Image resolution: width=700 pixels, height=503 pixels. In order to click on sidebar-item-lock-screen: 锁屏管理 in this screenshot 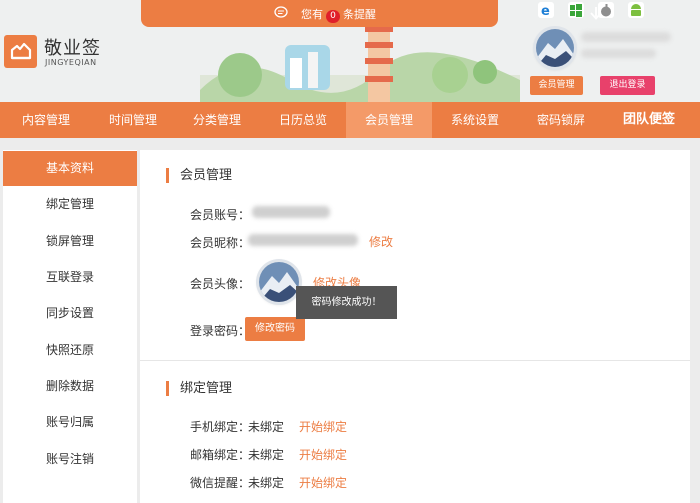, I will do `click(70, 241)`.